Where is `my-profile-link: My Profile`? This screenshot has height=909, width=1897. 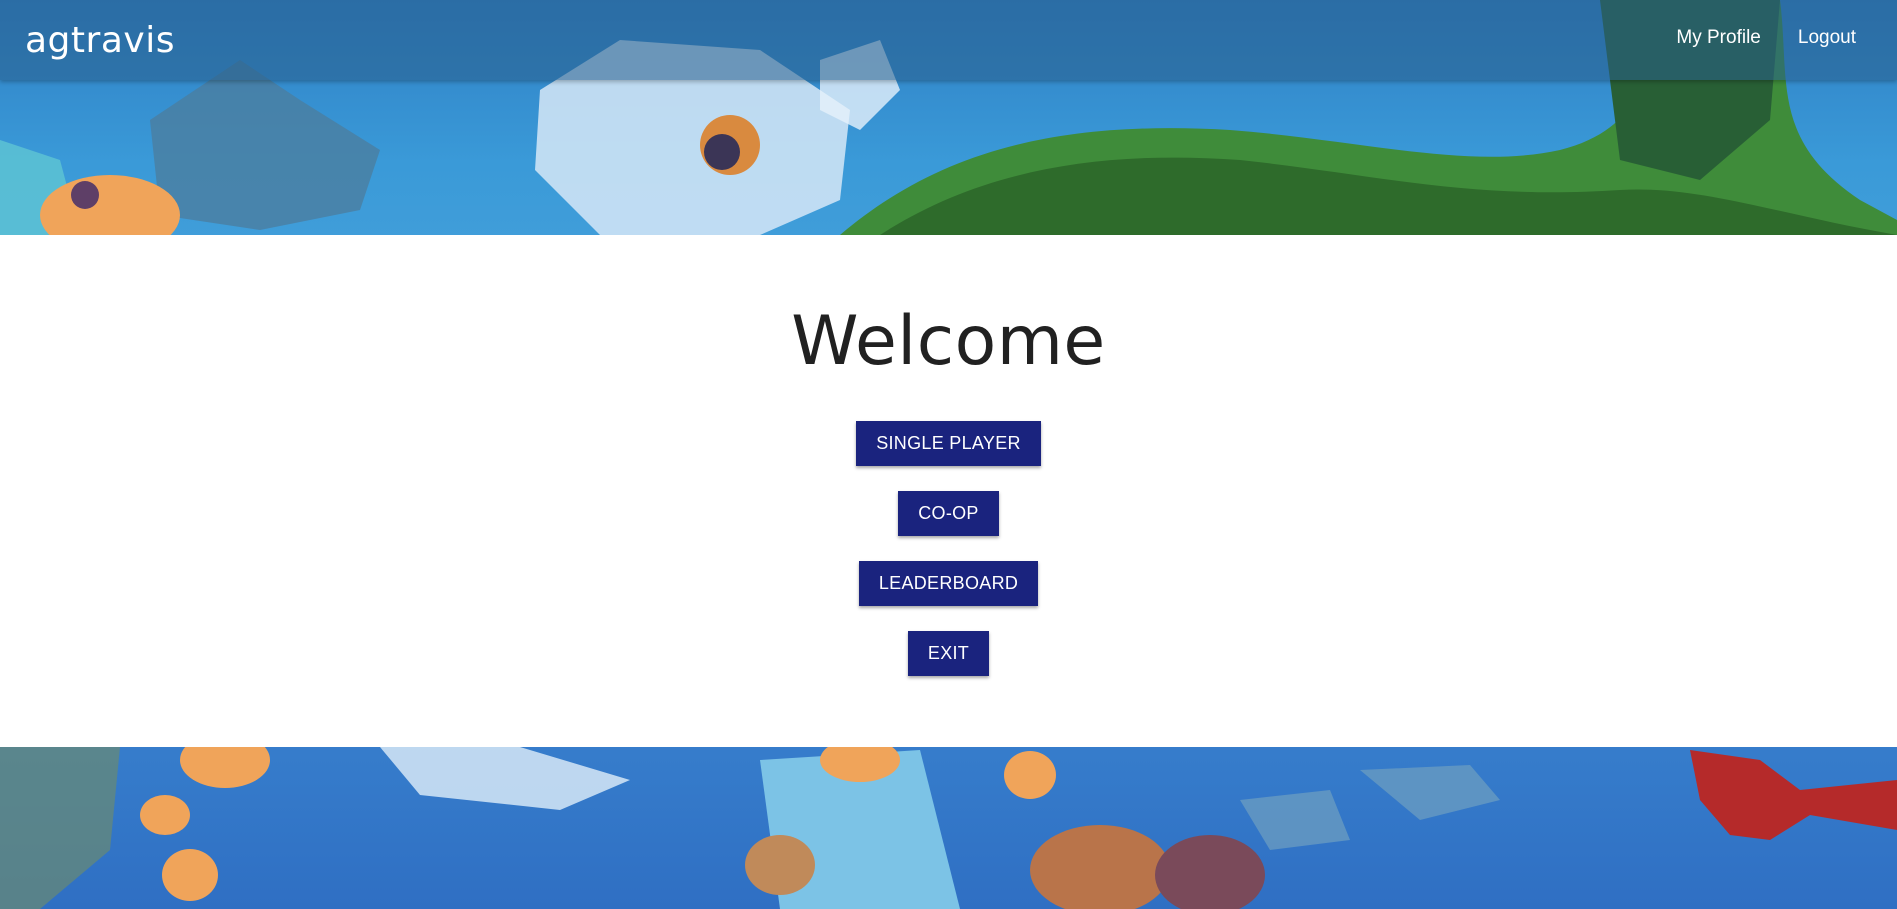 my-profile-link: My Profile is located at coordinates (1718, 38).